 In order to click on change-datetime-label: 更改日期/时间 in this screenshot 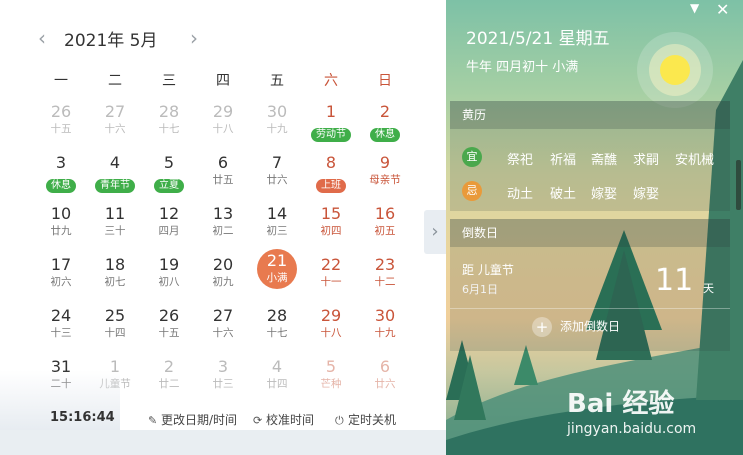, I will do `click(199, 420)`.